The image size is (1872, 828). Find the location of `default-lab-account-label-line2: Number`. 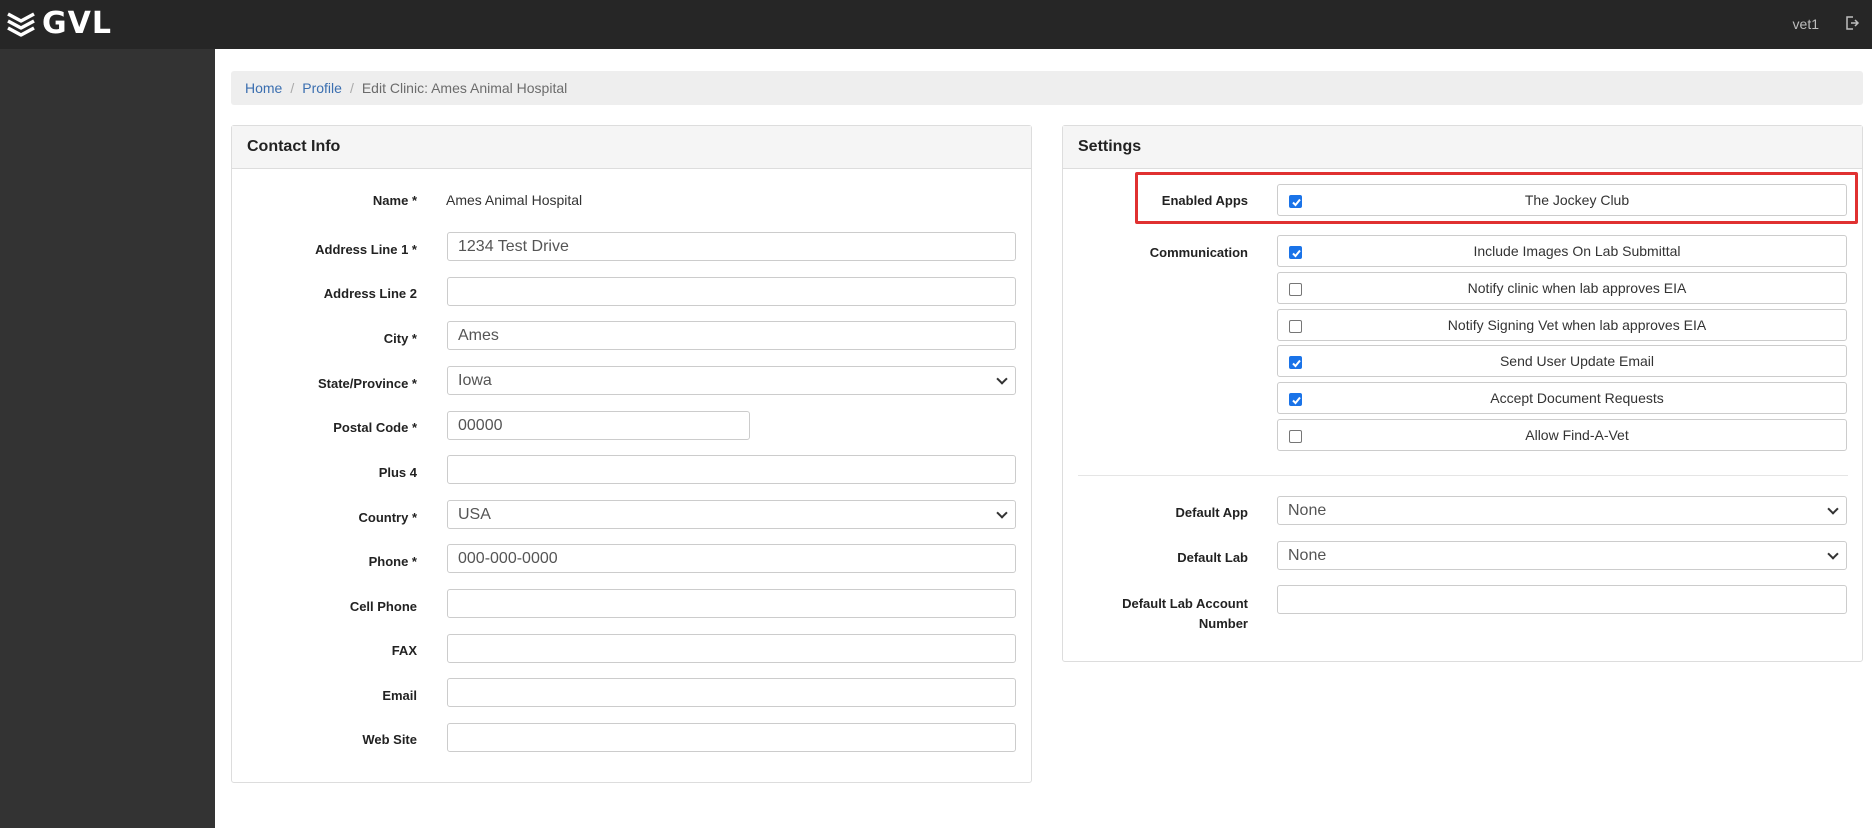

default-lab-account-label-line2: Number is located at coordinates (1223, 623).